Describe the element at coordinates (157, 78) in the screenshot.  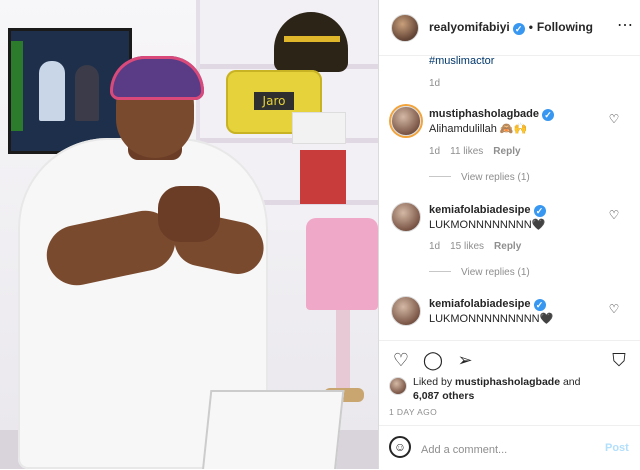
I see `photo-person-cap` at that location.